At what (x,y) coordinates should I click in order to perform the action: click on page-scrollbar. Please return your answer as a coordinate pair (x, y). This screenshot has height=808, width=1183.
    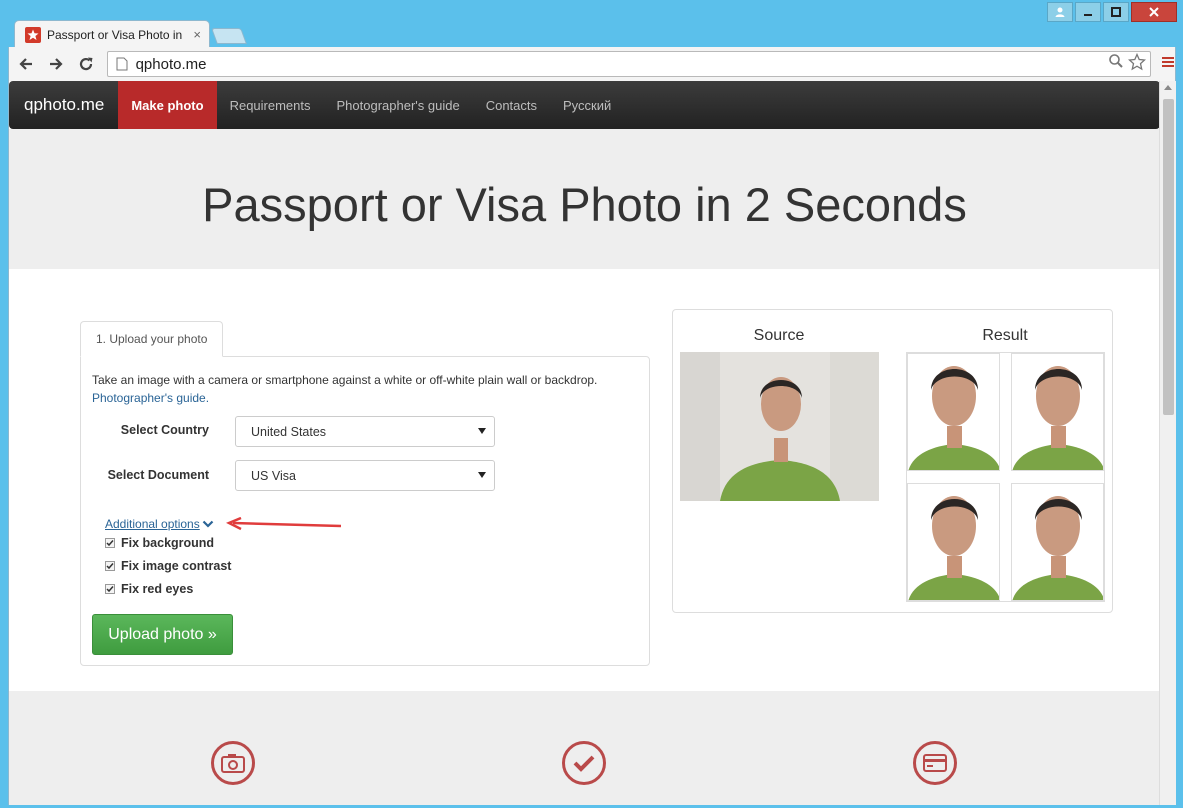
    Looking at the image, I should click on (1167, 443).